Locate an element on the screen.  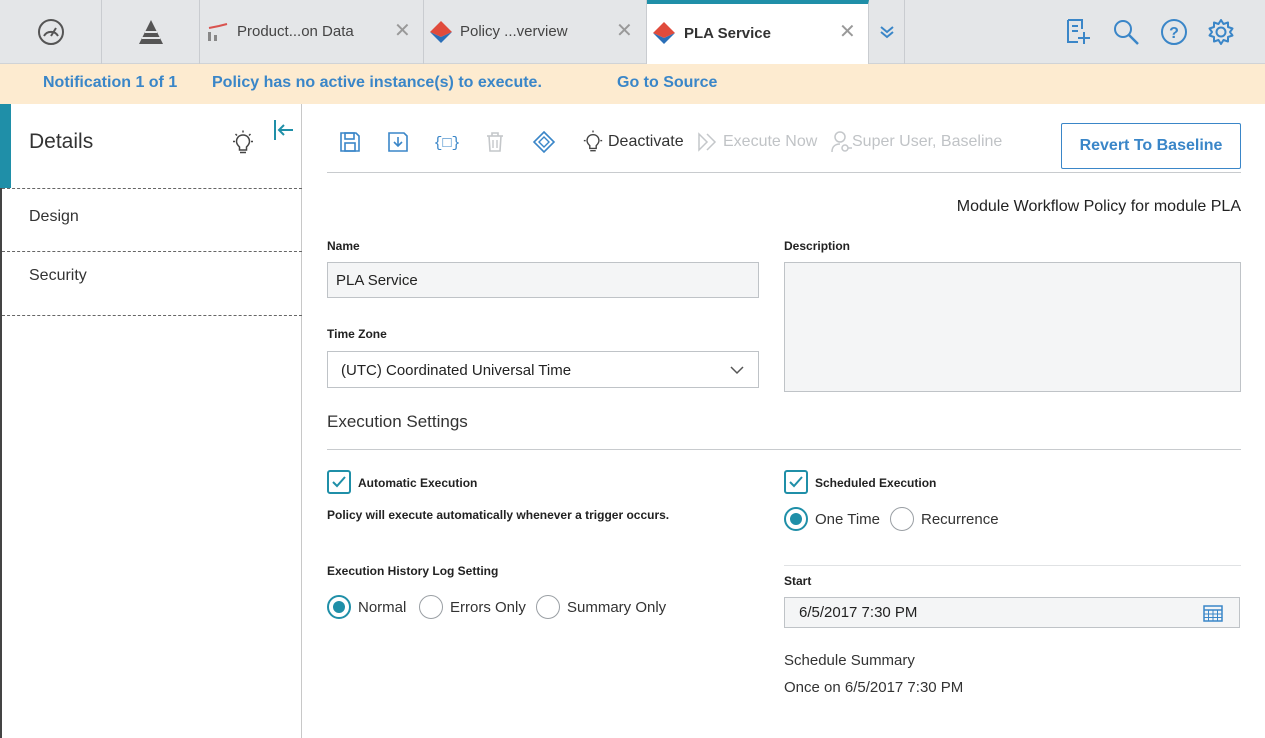
module-subtitle: Module Workflow Policy for module PLA is located at coordinates (1098, 206).